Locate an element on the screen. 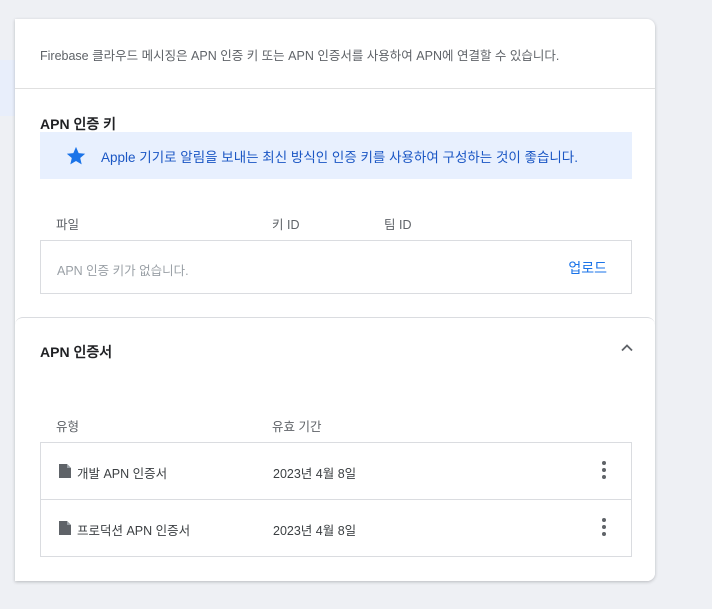 Image resolution: width=712 pixels, height=609 pixels. table-row: 개발 APN 인증서 2023년 4월 8일 is located at coordinates (336, 471).